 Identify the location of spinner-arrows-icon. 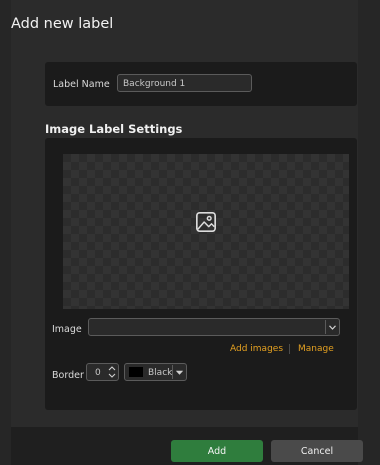
(112, 372).